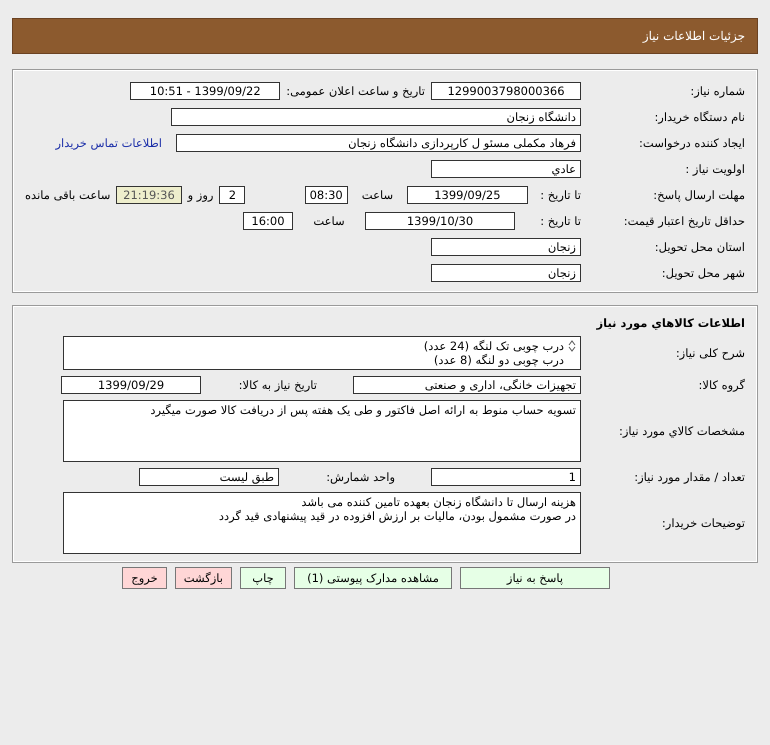 This screenshot has width=770, height=745. I want to click on unit-field: طبق لیست, so click(209, 477).